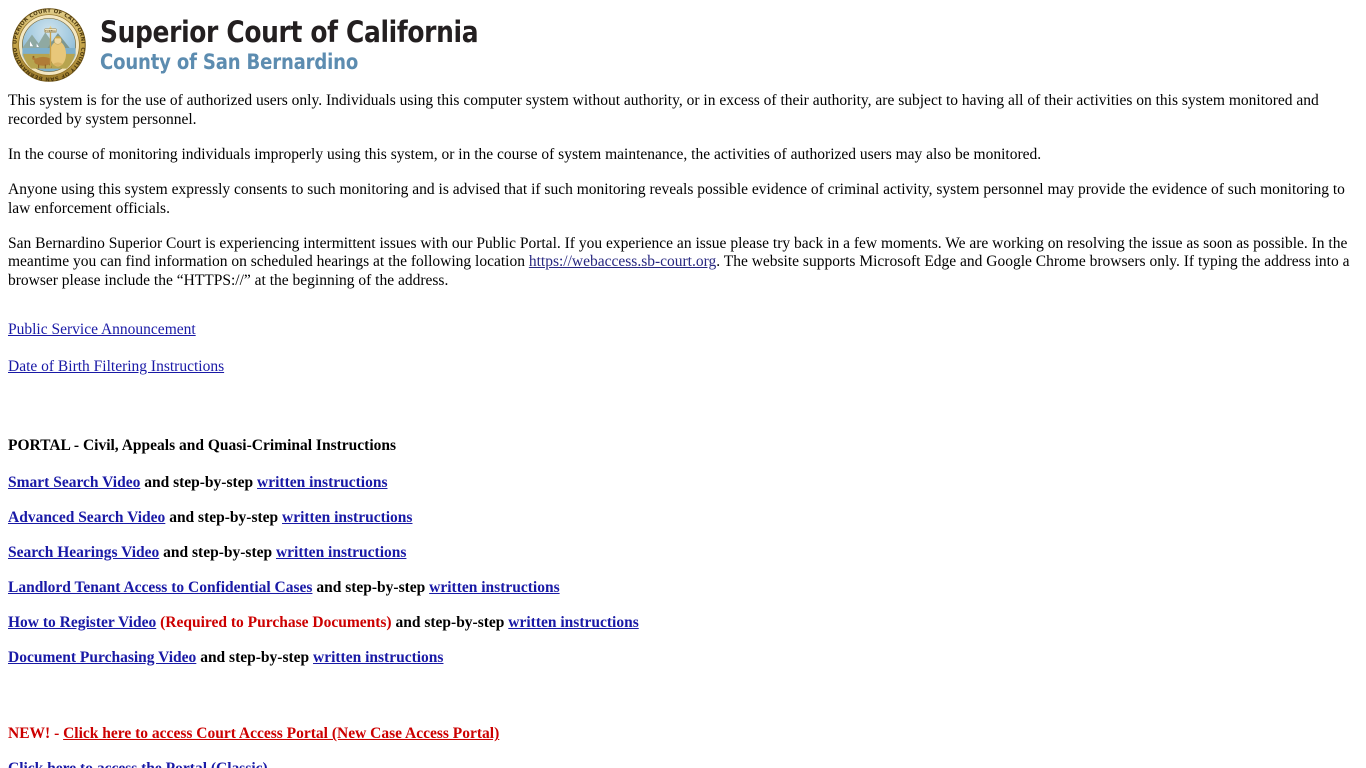  Describe the element at coordinates (83, 552) in the screenshot. I see `search-hearings-video-link: Search Hearings Video` at that location.